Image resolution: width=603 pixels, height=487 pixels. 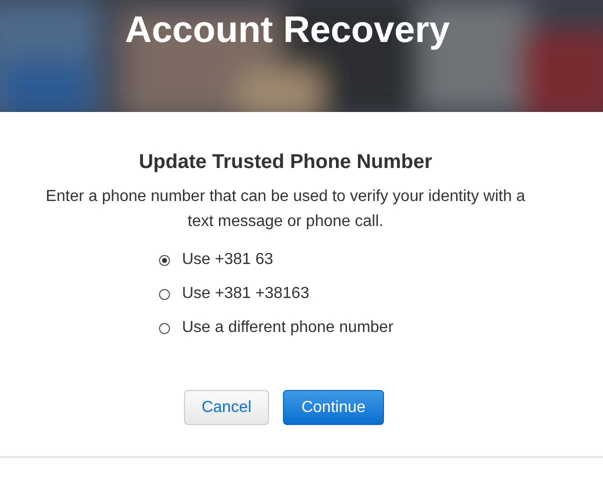 What do you see at coordinates (246, 294) in the screenshot?
I see `option-label: Use +381 +38163` at bounding box center [246, 294].